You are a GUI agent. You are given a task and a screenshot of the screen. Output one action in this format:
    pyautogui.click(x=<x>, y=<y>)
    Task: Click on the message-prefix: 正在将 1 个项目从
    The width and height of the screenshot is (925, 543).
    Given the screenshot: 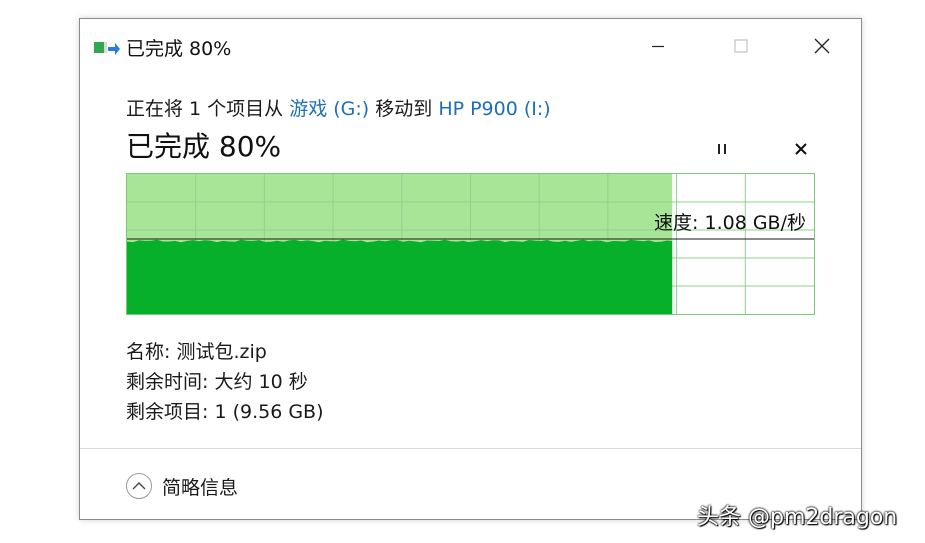 What is the action you would take?
    pyautogui.click(x=208, y=109)
    